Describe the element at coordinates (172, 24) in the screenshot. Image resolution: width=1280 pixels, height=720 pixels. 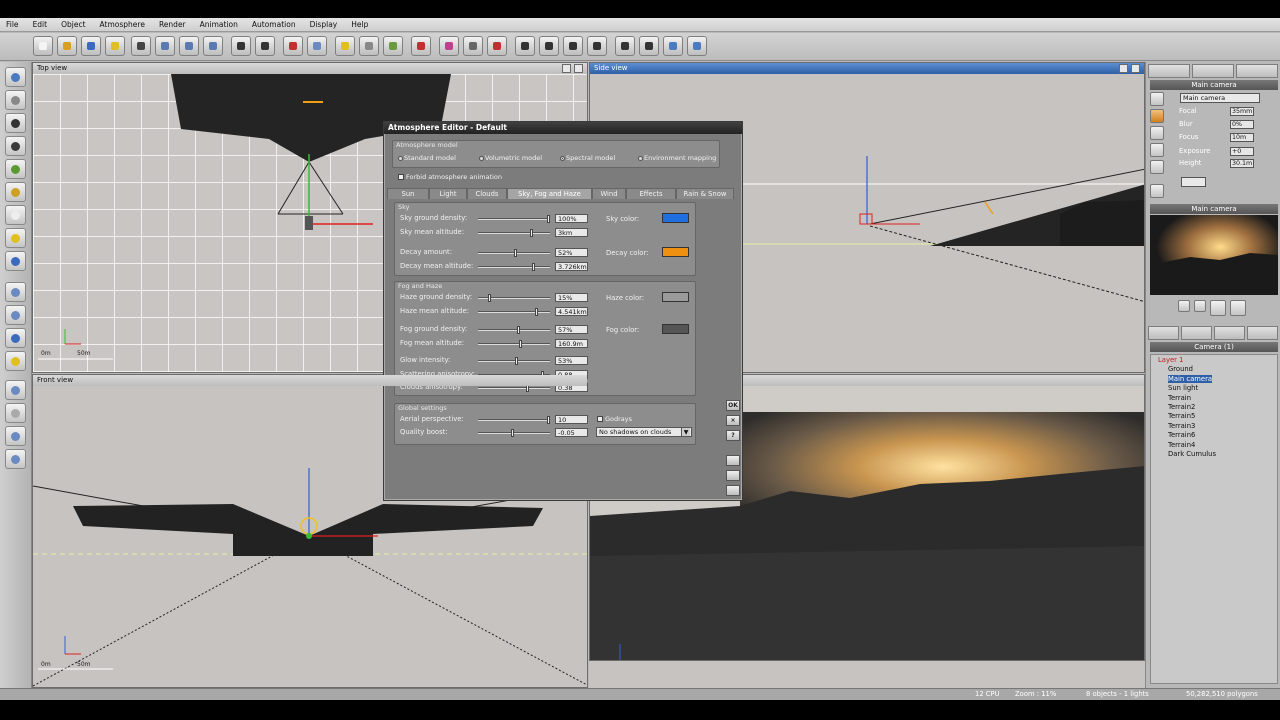
I see `menu-render: Render` at that location.